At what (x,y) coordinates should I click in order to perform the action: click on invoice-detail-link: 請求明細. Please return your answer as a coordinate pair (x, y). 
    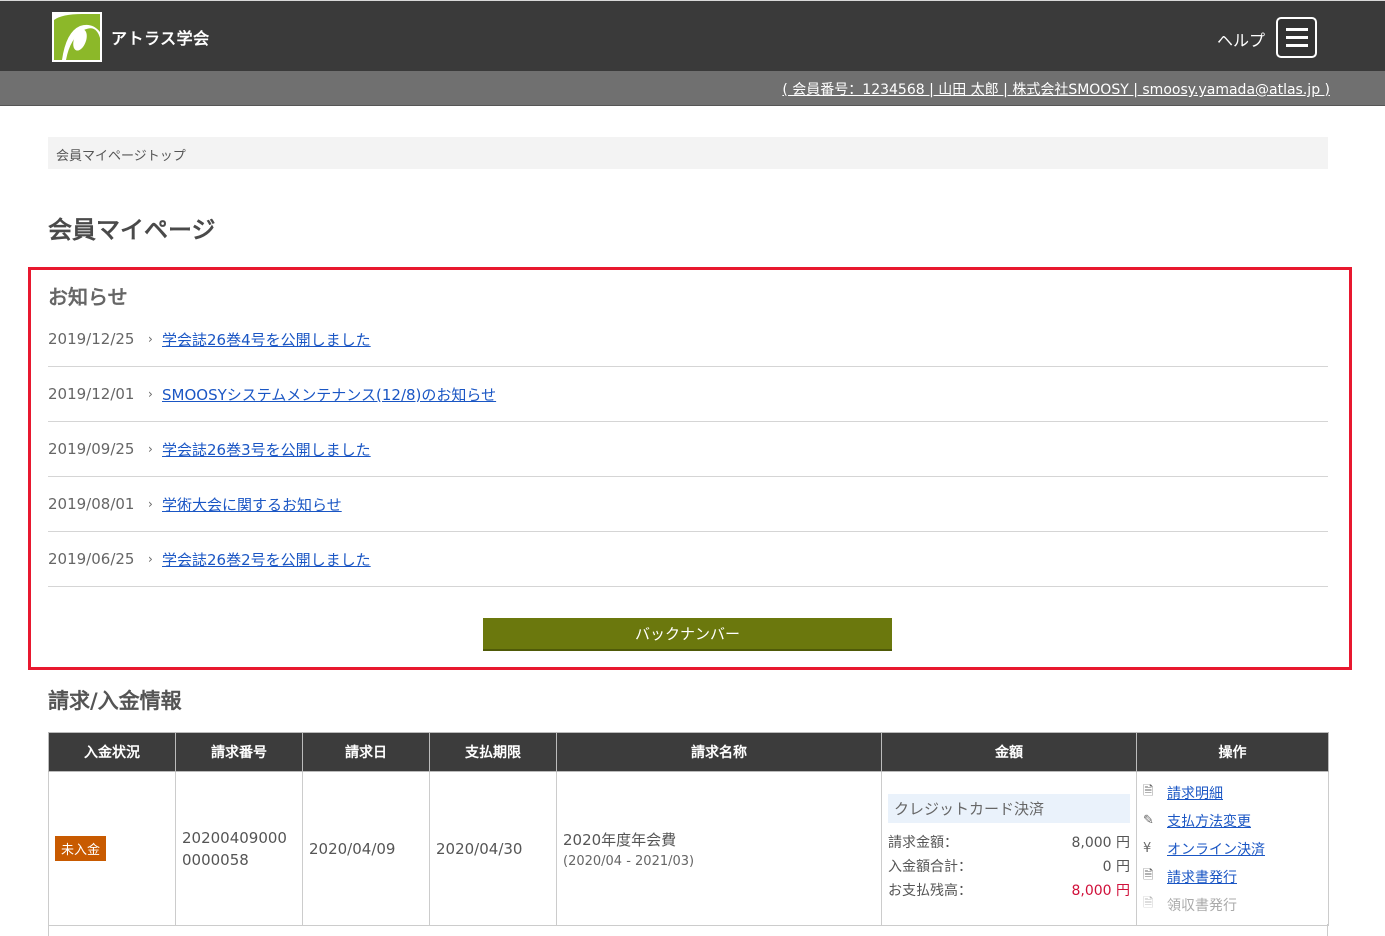
    Looking at the image, I should click on (1195, 793).